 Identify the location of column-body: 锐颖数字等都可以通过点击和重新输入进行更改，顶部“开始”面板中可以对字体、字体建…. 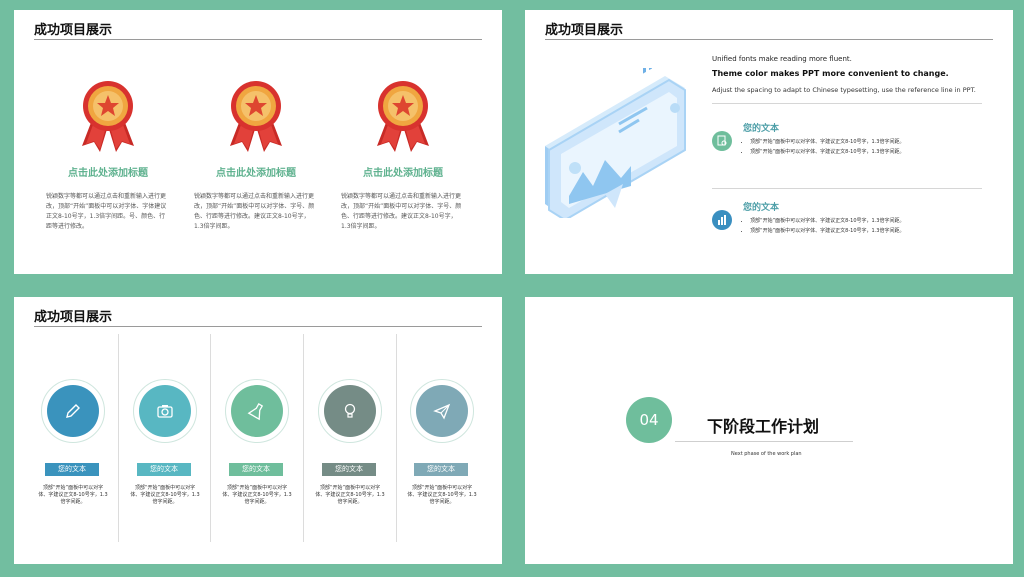
(106, 211).